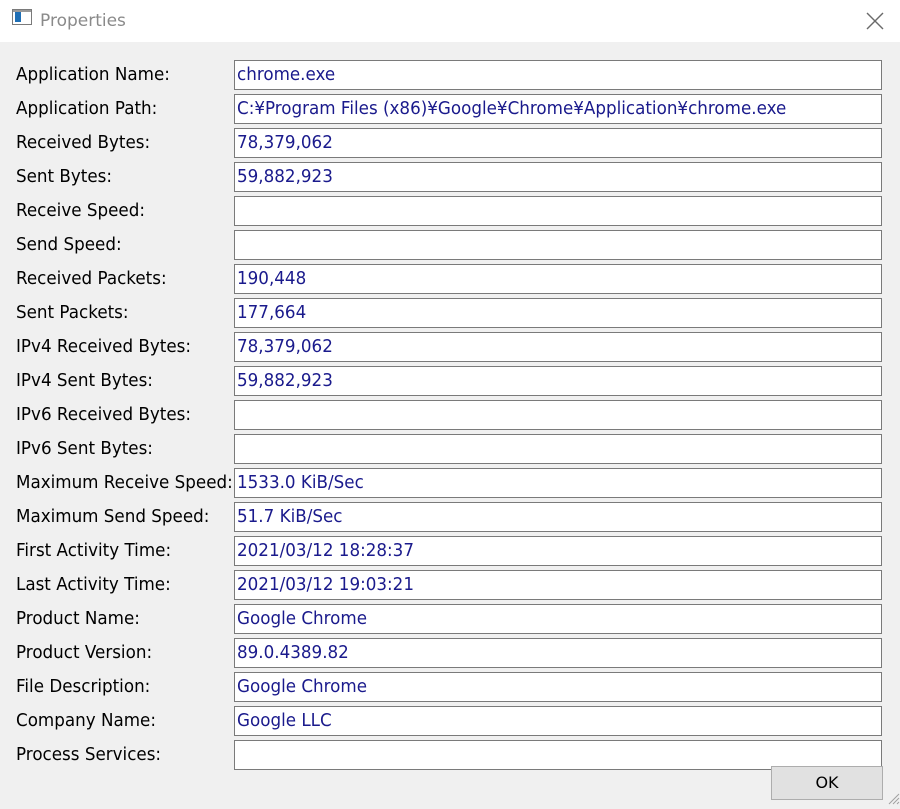  What do you see at coordinates (84, 652) in the screenshot?
I see `property-label: Product Version:` at bounding box center [84, 652].